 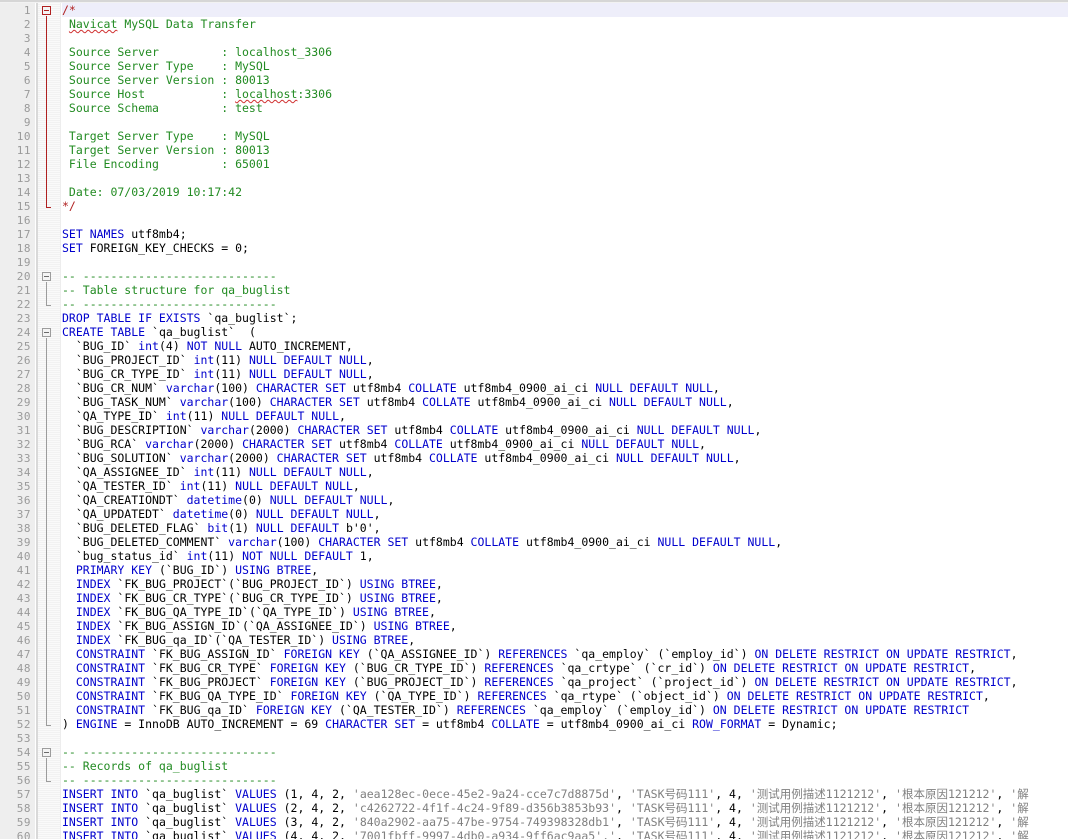 What do you see at coordinates (565, 164) in the screenshot?
I see `code-line: File Encoding : 65001` at bounding box center [565, 164].